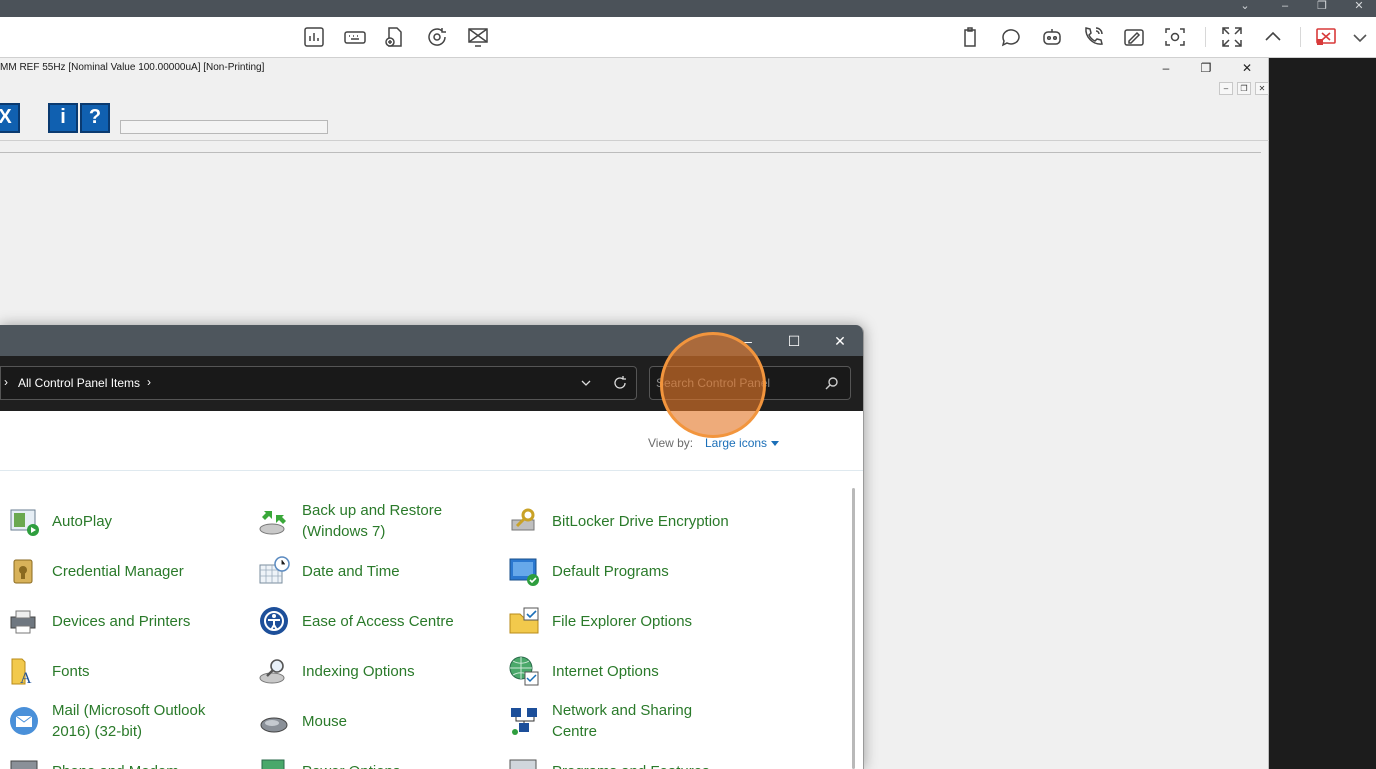 Image resolution: width=1376 pixels, height=769 pixels. Describe the element at coordinates (24, 521) in the screenshot. I see `autoplay-icon` at that location.